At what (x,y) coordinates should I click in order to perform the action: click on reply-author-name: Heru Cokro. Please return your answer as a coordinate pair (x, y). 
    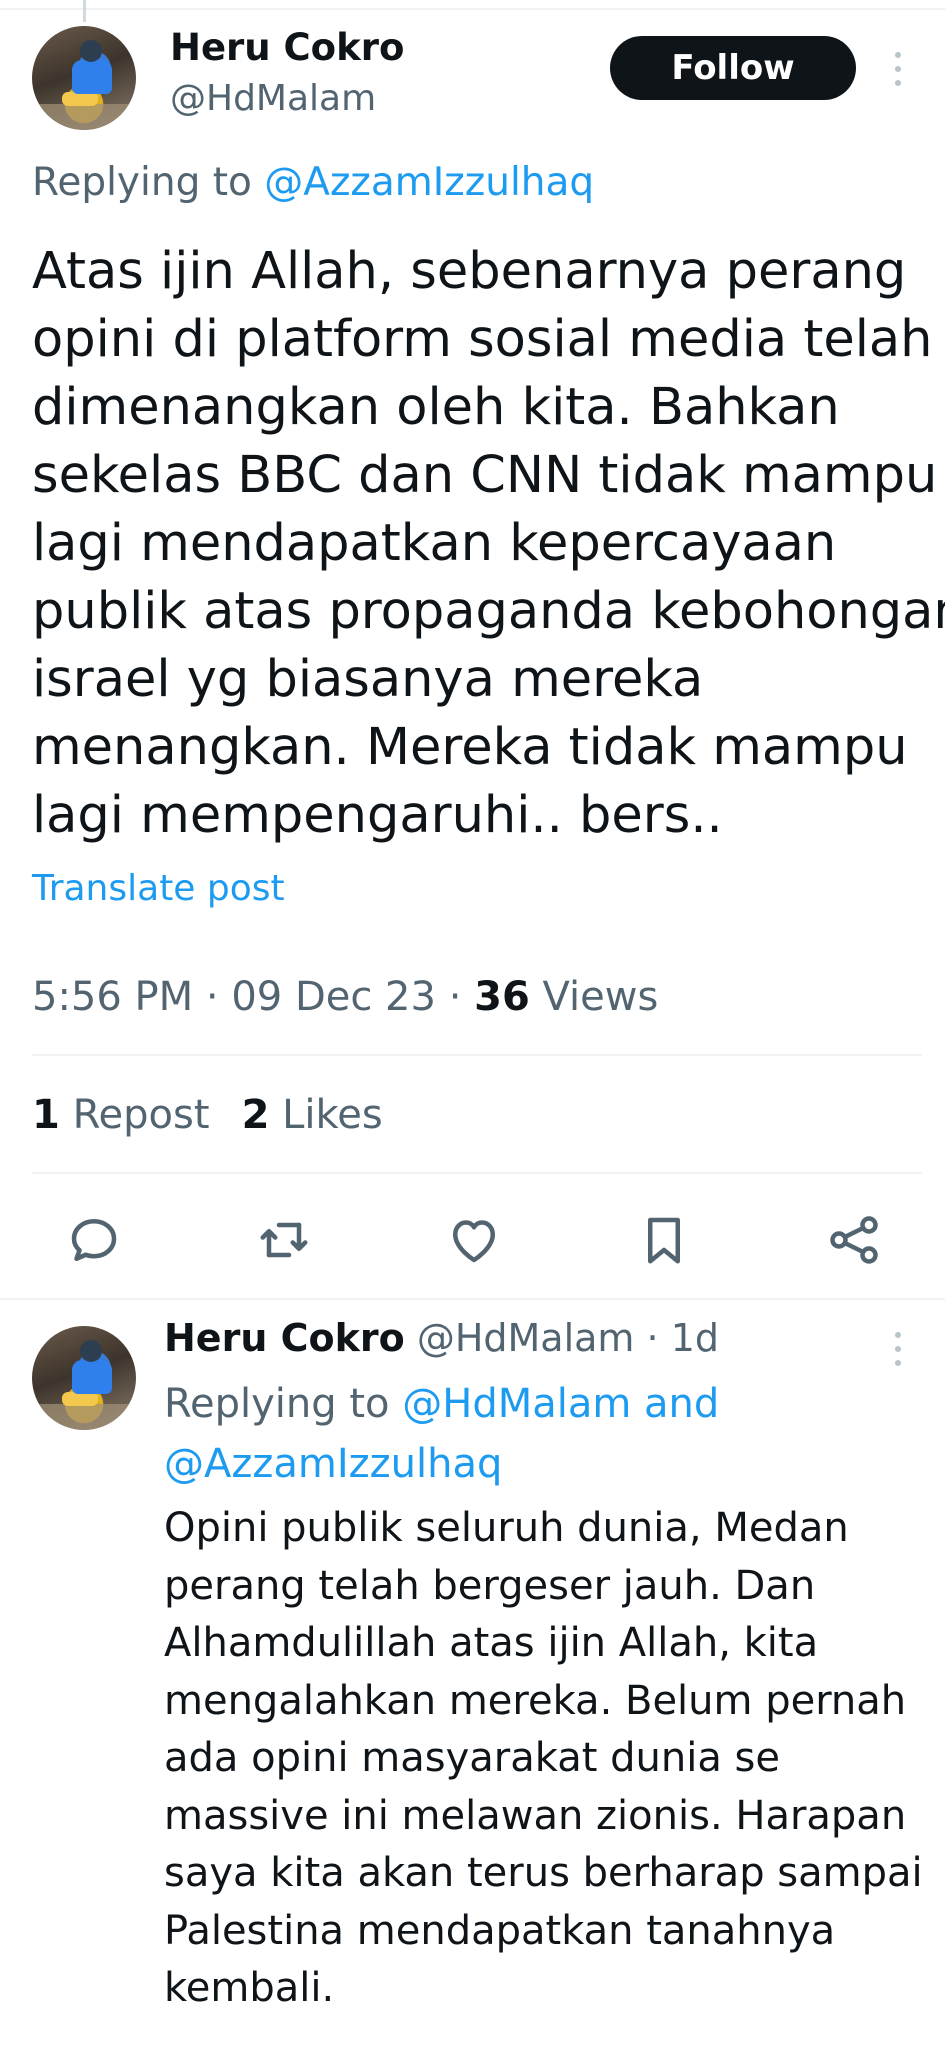
    Looking at the image, I should click on (284, 1338).